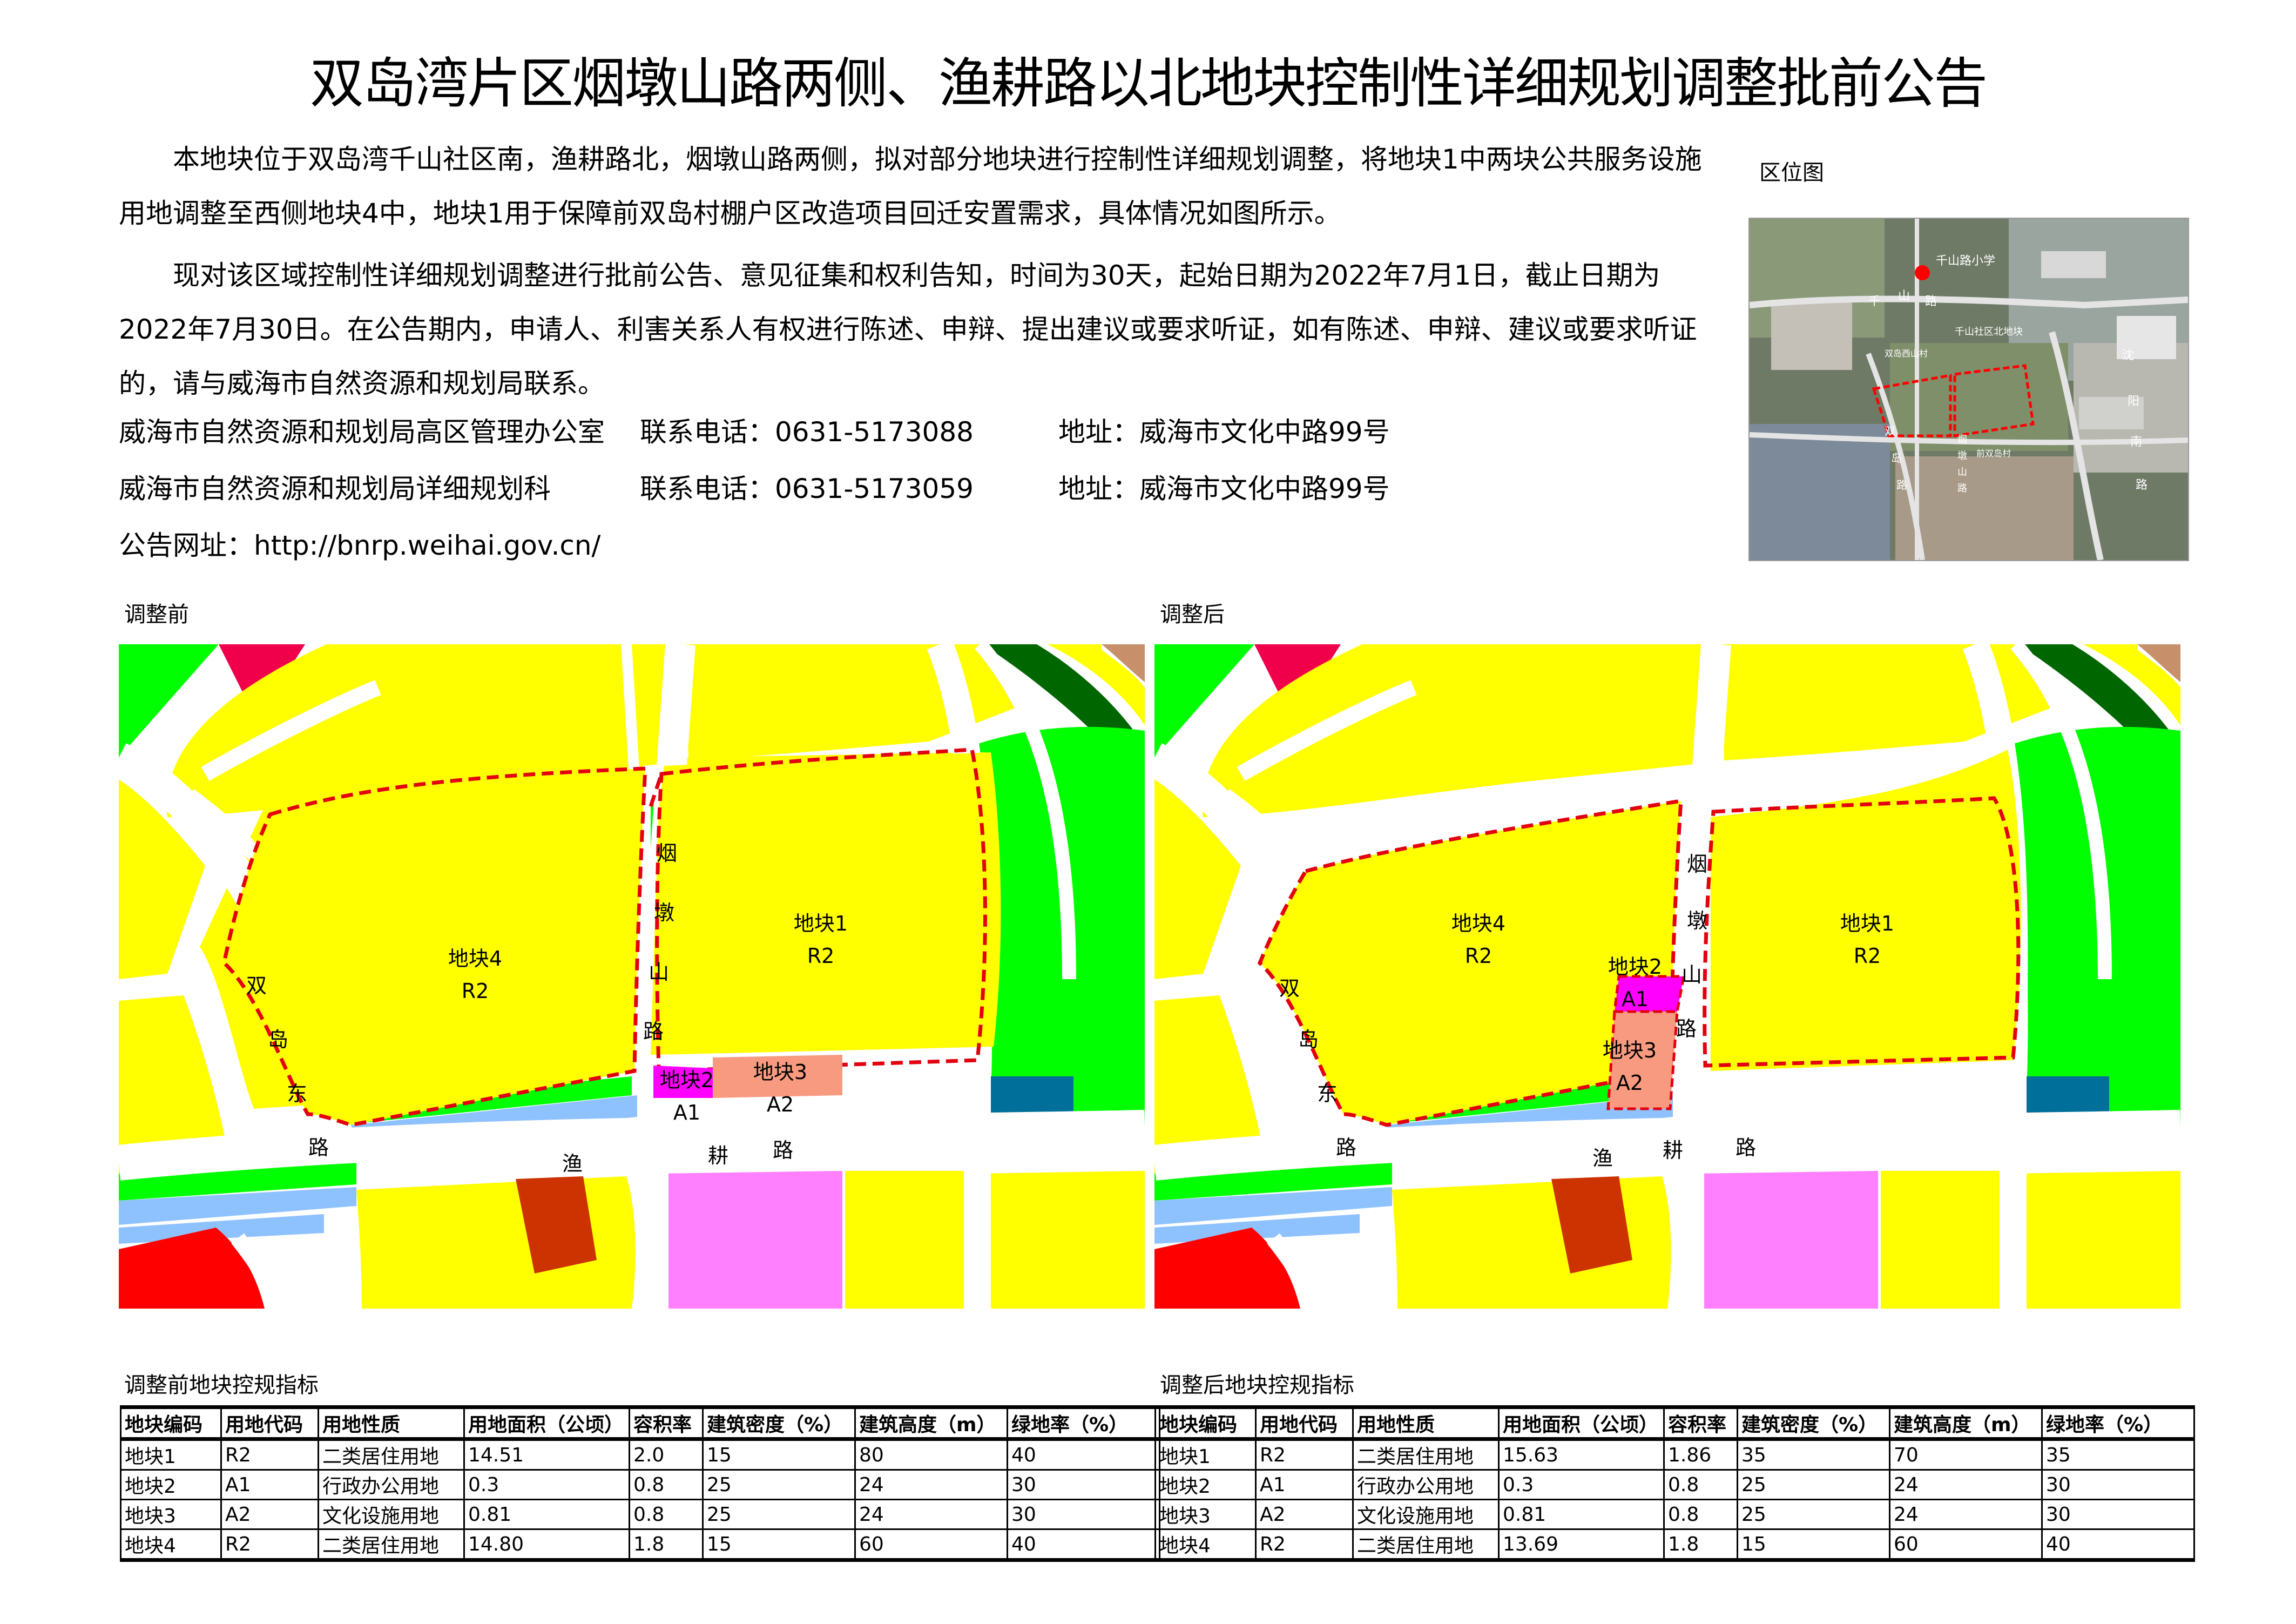 The width and height of the screenshot is (2296, 1624). I want to click on table-header: 容积率, so click(1700, 1423).